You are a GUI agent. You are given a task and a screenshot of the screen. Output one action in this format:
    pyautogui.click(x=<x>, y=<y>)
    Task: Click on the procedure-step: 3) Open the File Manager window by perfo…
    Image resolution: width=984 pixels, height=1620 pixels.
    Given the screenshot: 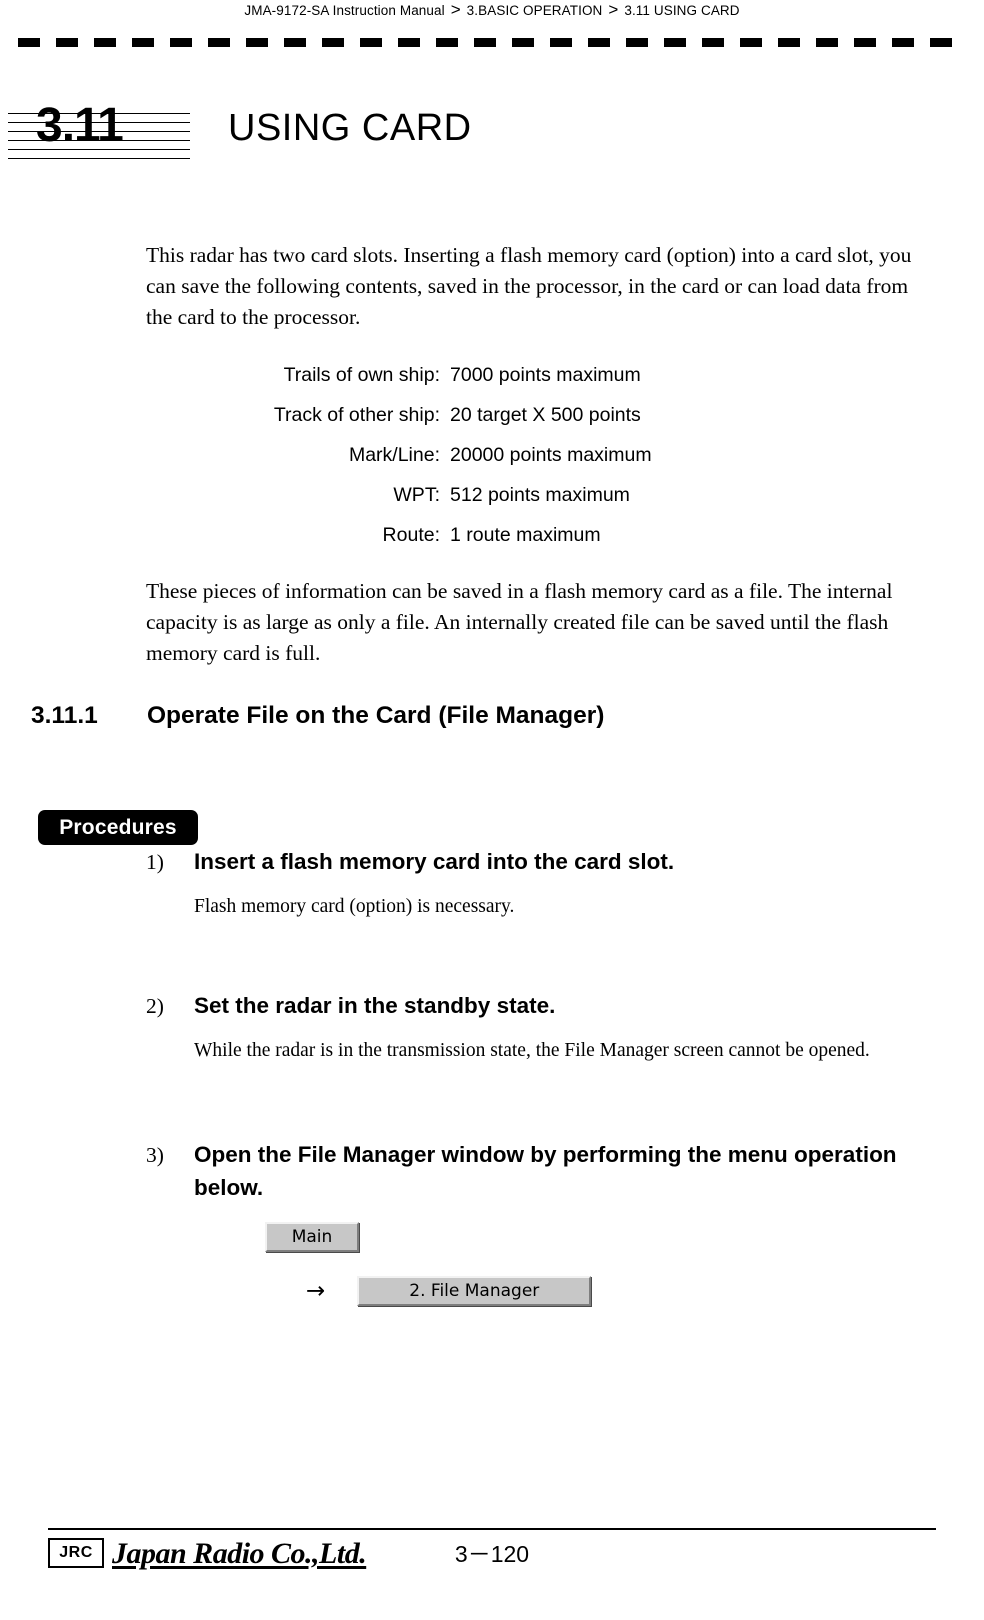 What is the action you would take?
    pyautogui.click(x=541, y=1171)
    